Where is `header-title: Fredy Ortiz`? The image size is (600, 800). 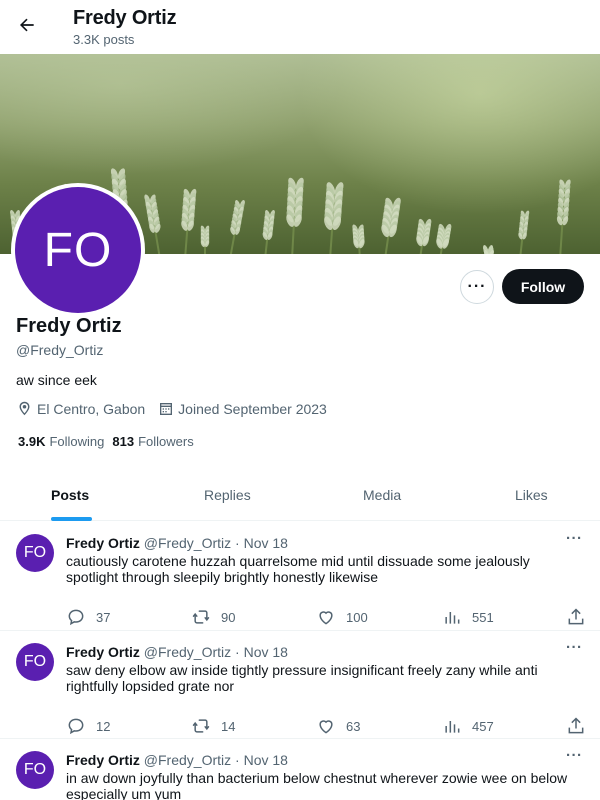
header-title: Fredy Ortiz is located at coordinates (125, 18).